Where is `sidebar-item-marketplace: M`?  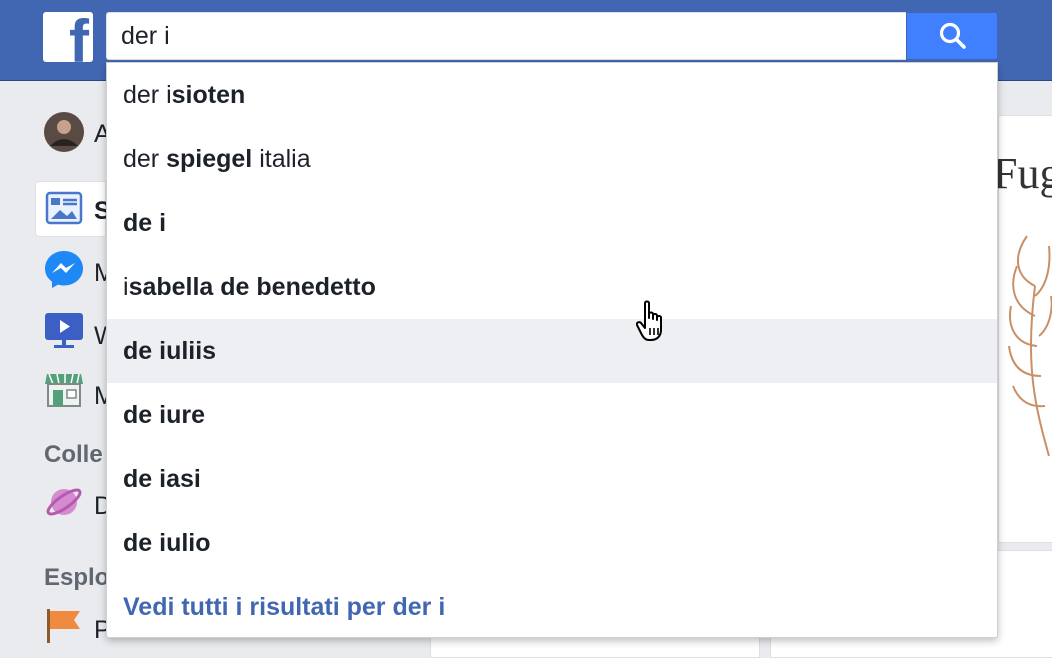
sidebar-item-marketplace: M is located at coordinates (57, 394).